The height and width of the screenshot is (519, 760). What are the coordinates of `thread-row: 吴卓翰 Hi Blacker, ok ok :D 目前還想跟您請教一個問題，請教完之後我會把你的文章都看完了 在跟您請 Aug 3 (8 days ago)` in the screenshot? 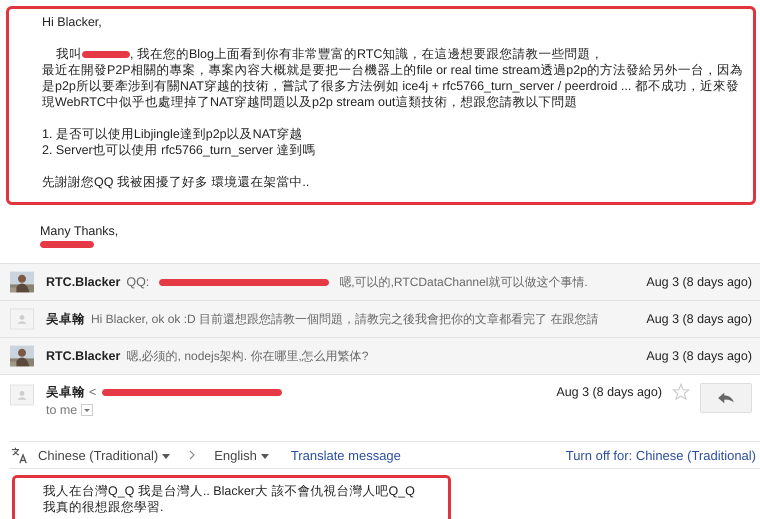 It's located at (380, 318).